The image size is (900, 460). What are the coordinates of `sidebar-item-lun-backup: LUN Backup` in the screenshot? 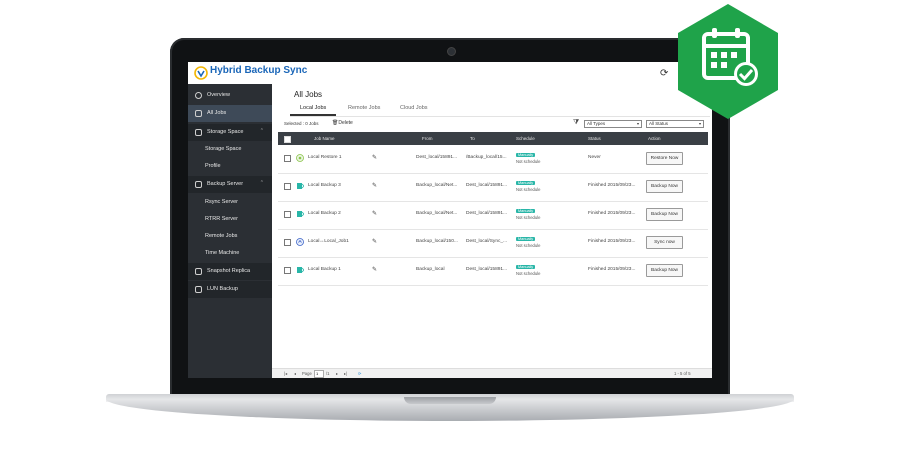 It's located at (230, 289).